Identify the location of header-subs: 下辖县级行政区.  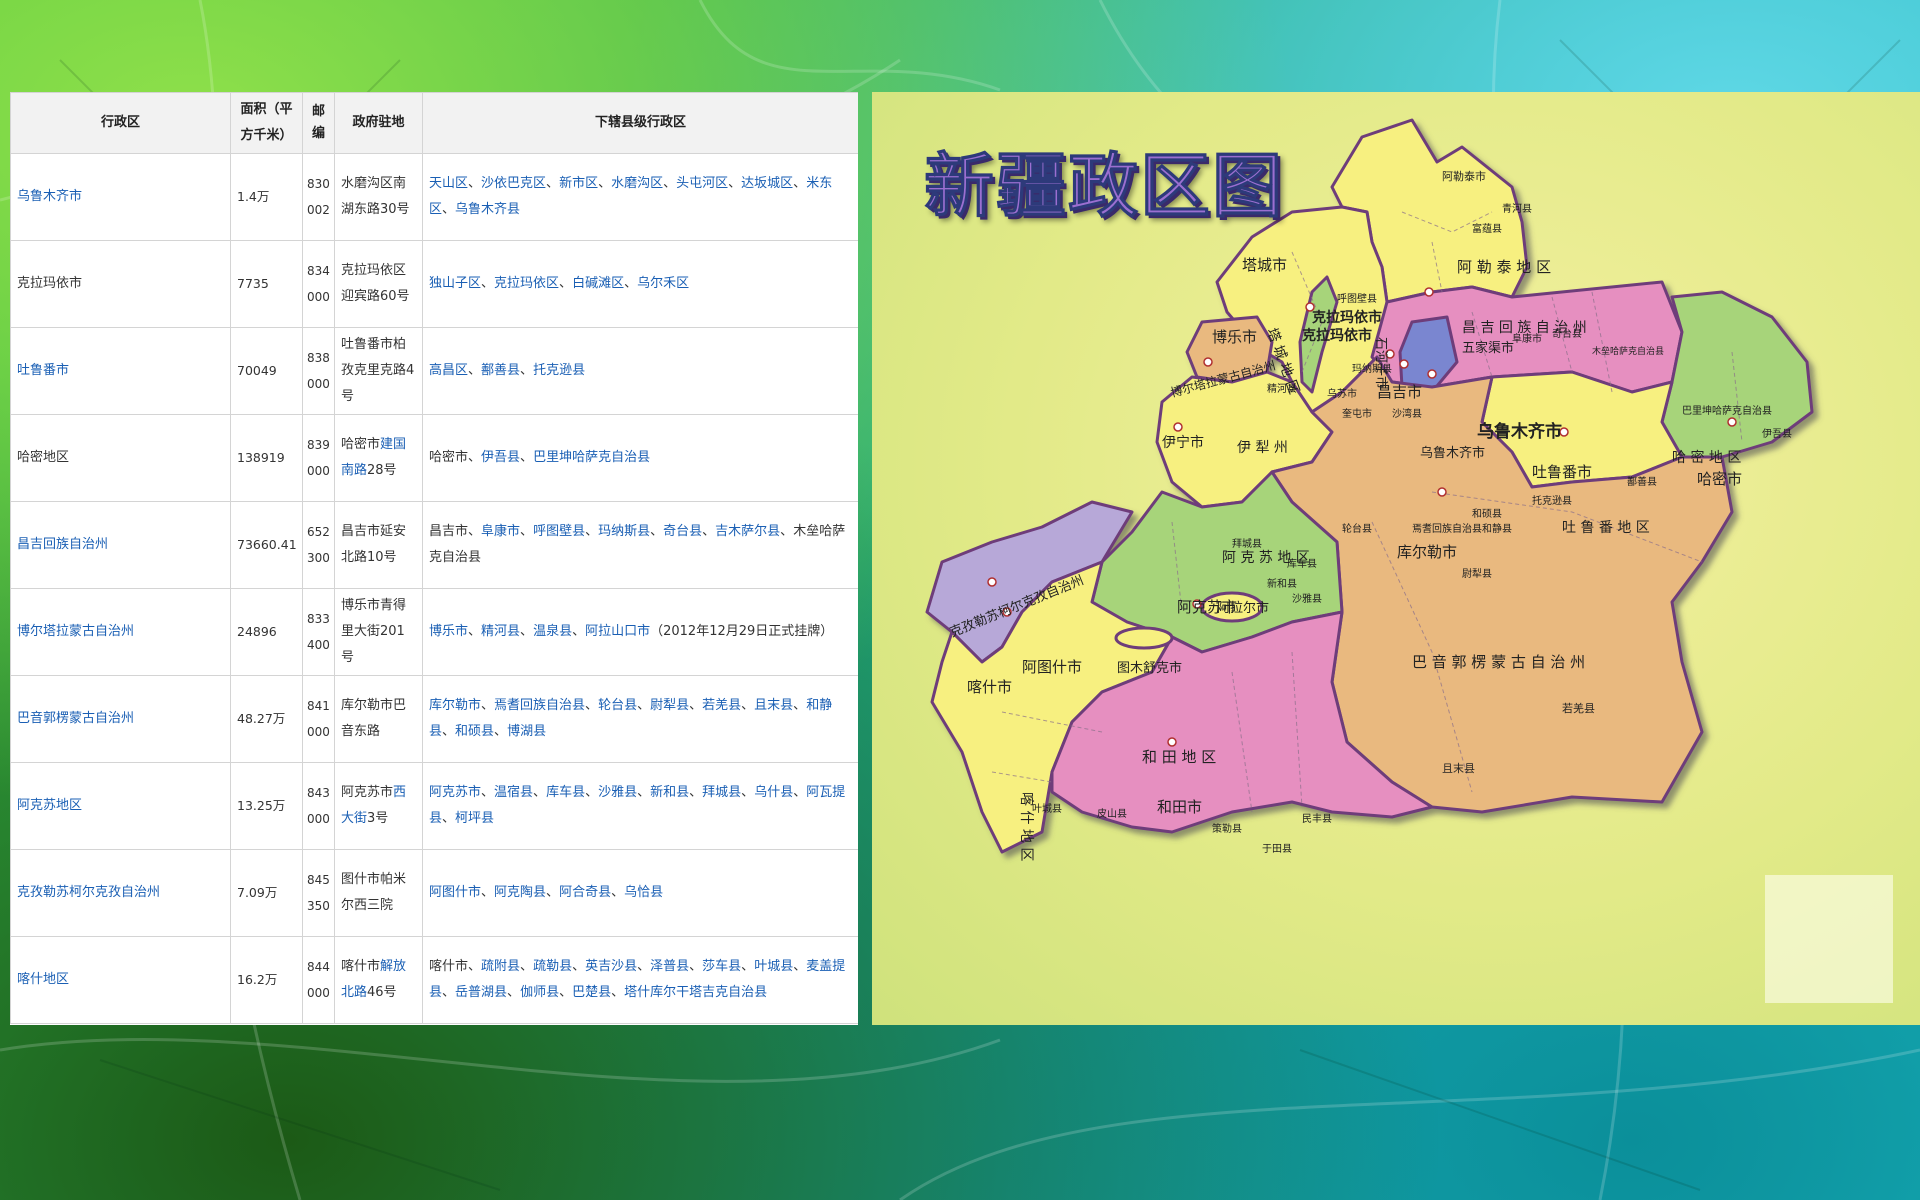
(640, 123).